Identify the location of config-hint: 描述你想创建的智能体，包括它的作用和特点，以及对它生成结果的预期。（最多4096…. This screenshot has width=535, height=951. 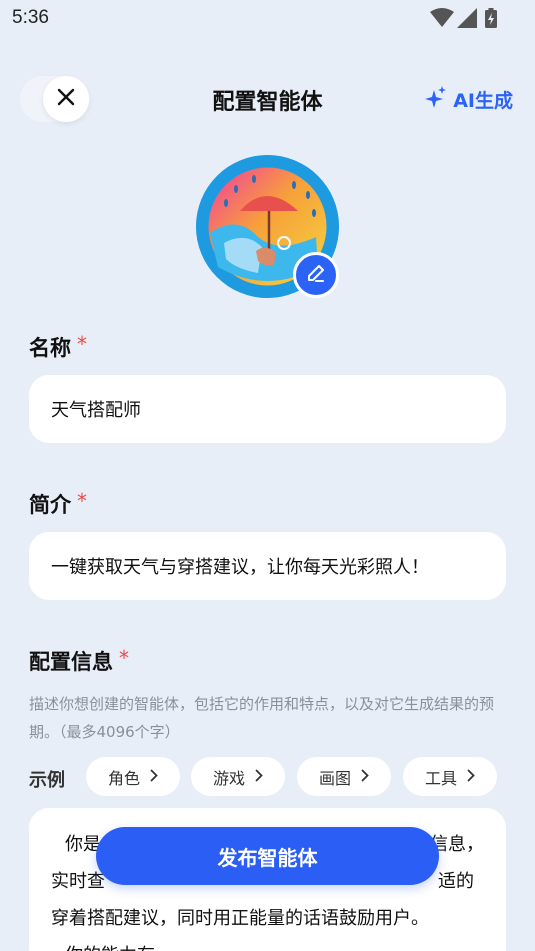
(262, 718).